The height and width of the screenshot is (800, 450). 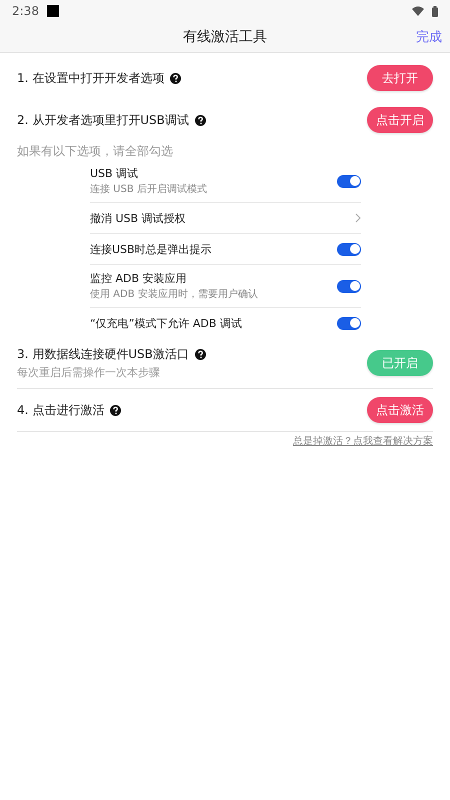 I want to click on wifi-icon, so click(x=418, y=11).